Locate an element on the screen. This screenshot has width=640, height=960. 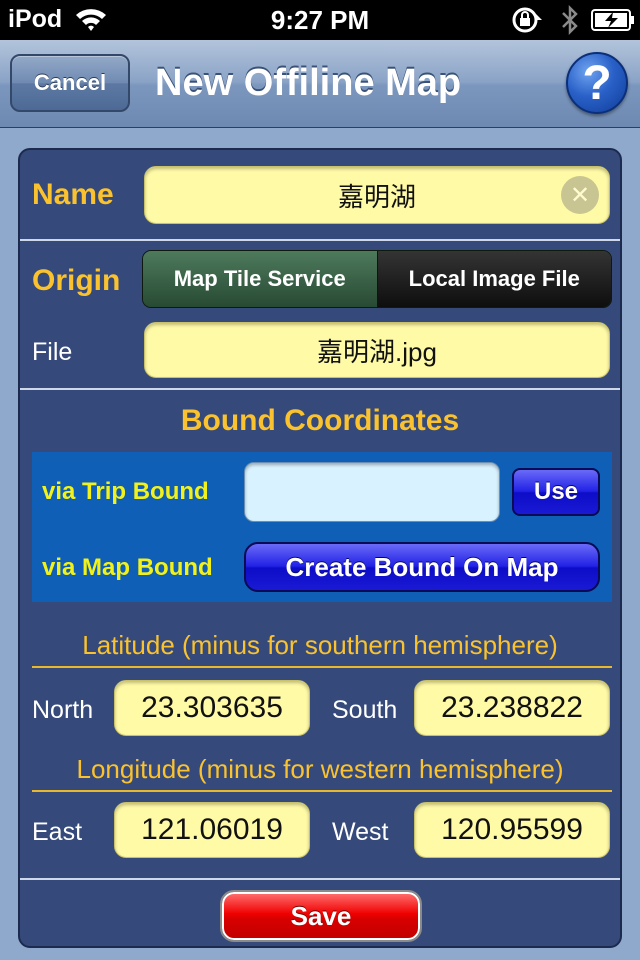
navigation-bar: Cancel New Offiline Map ? is located at coordinates (320, 84).